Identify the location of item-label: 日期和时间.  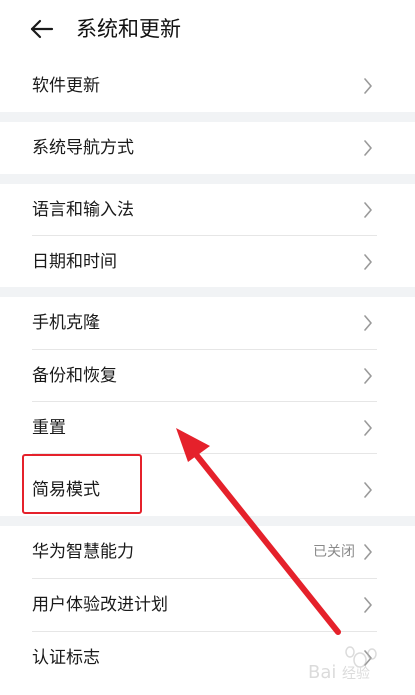
(74, 262).